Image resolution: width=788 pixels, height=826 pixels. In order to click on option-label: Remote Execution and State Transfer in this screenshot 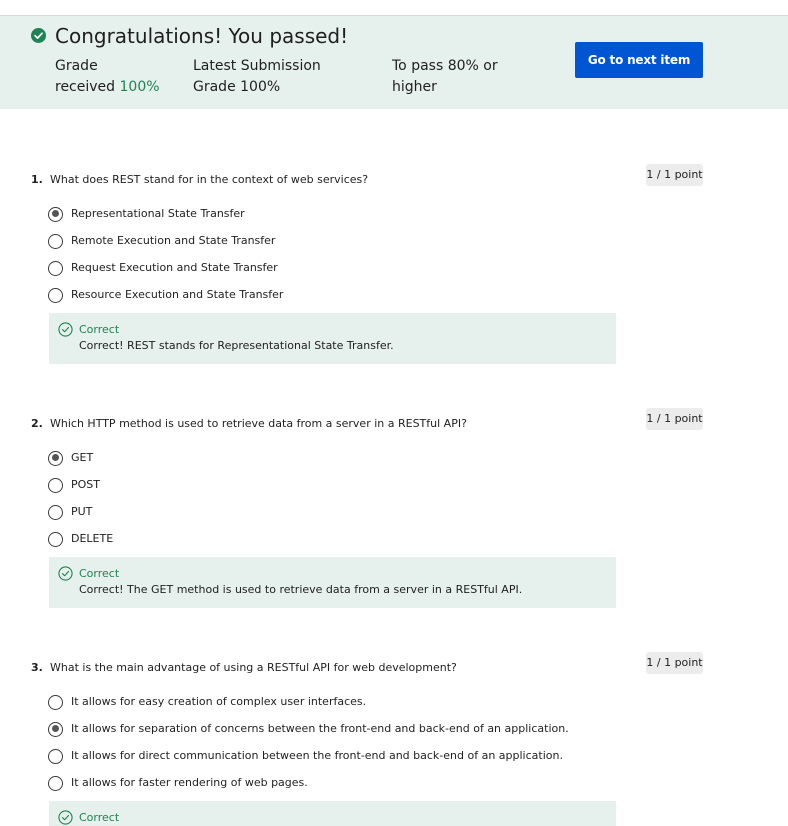, I will do `click(173, 240)`.